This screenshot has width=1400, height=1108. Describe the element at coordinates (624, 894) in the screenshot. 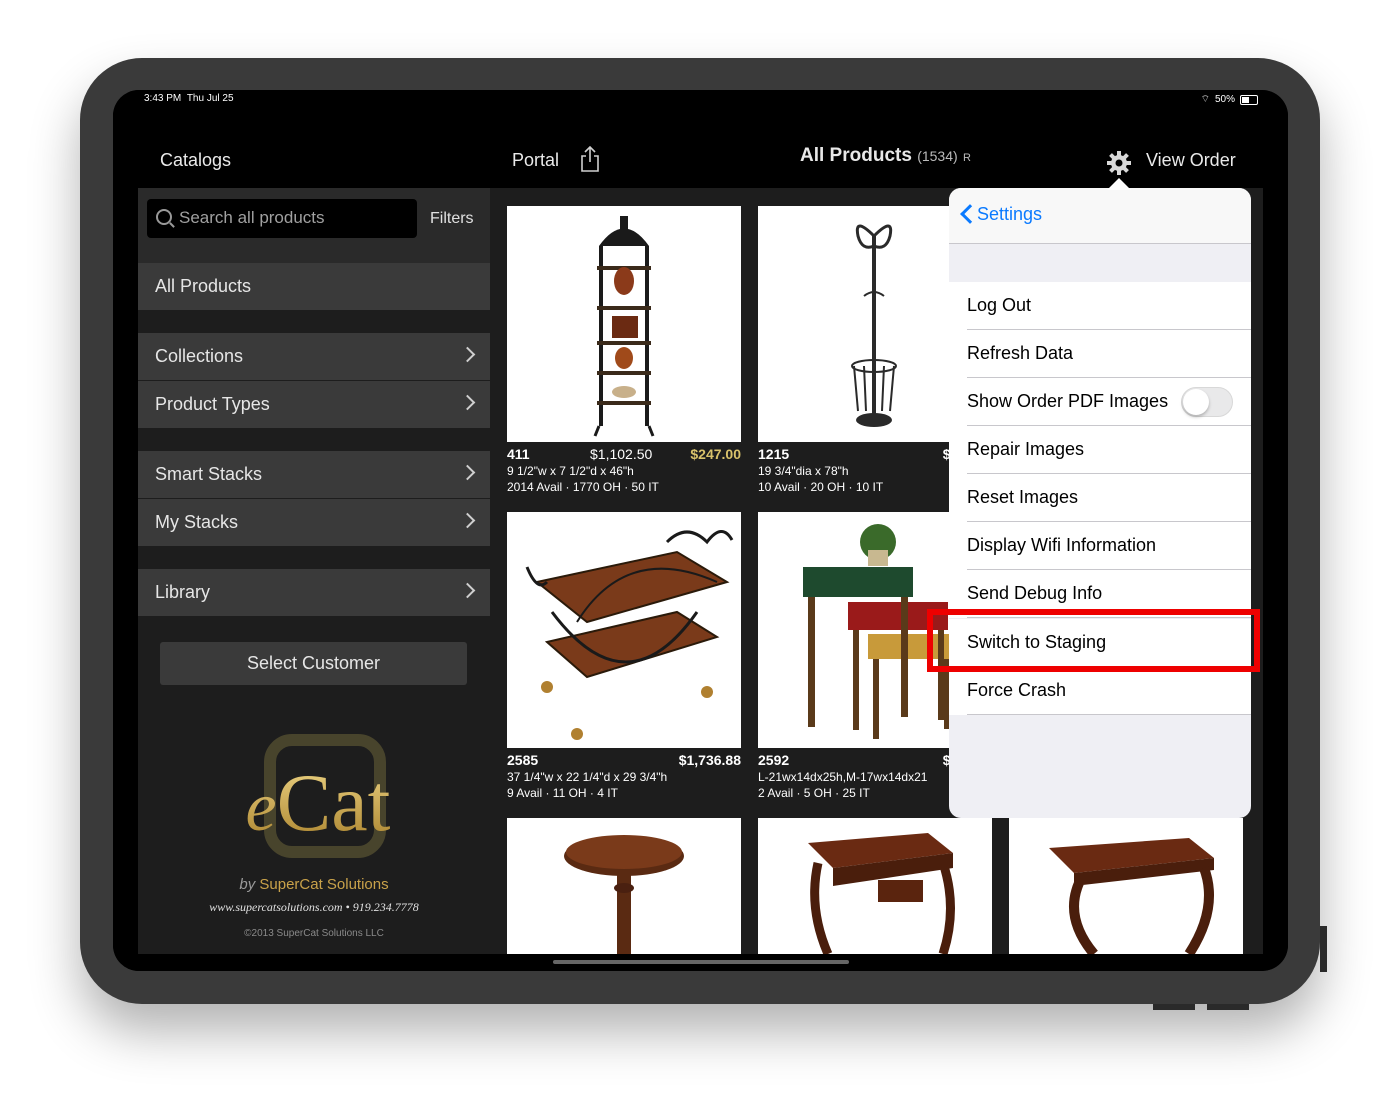

I see `pedestal-table-image` at that location.